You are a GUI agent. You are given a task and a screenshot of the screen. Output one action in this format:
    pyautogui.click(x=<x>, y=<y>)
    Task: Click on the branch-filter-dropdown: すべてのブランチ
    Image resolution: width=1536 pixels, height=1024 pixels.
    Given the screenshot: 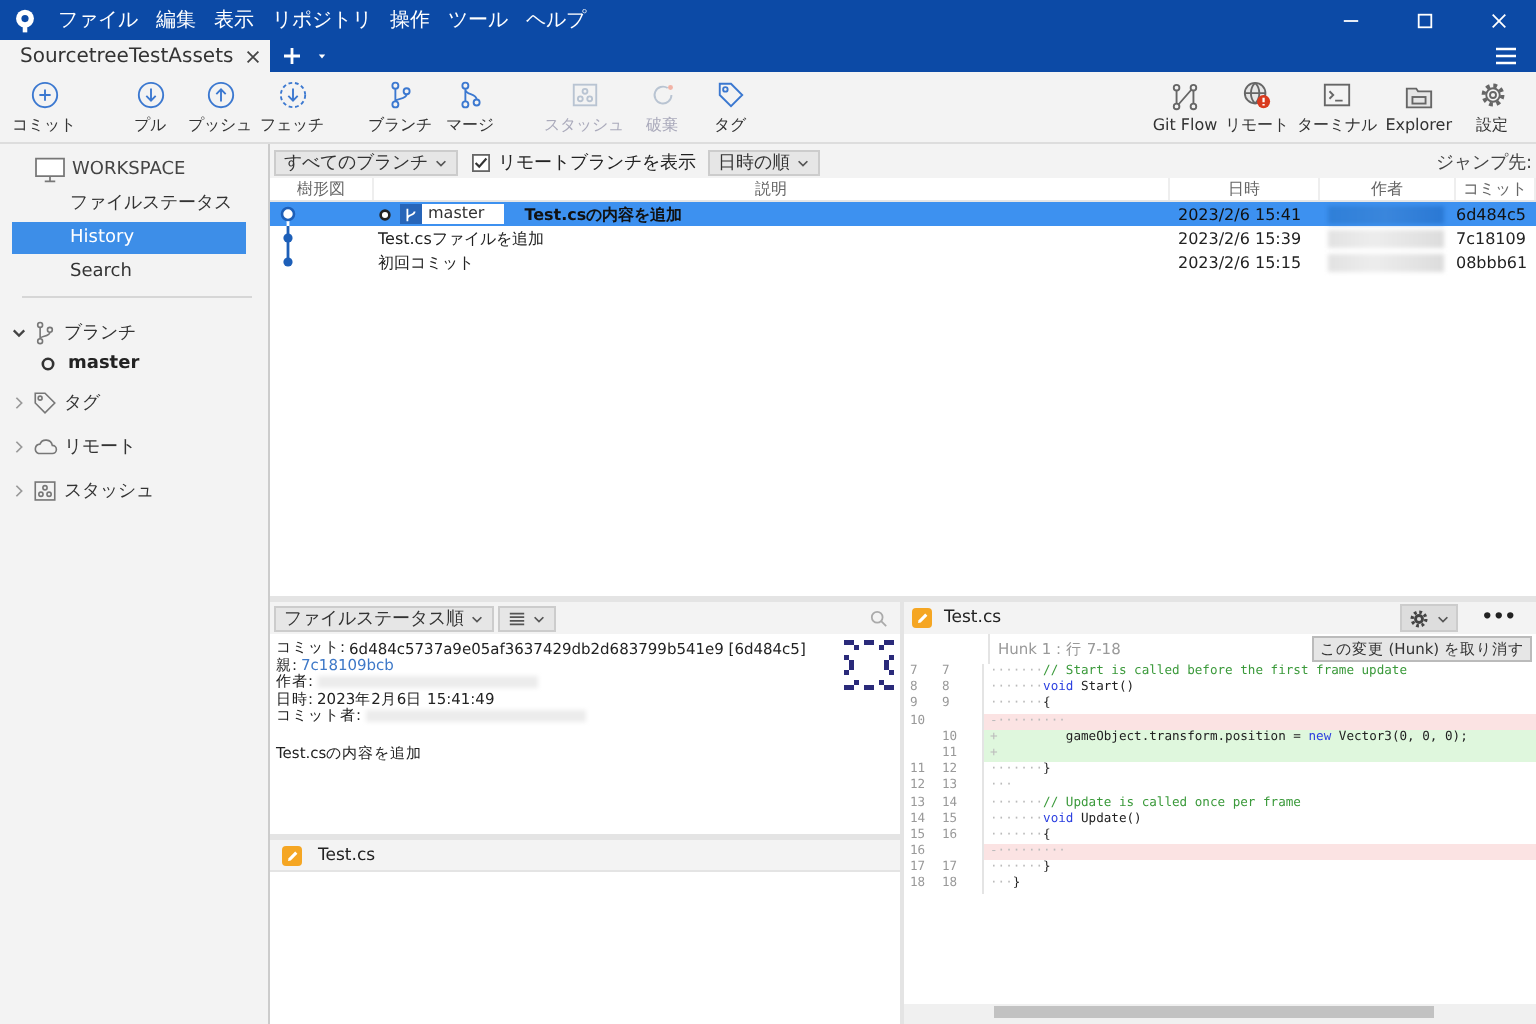 What is the action you would take?
    pyautogui.click(x=366, y=163)
    